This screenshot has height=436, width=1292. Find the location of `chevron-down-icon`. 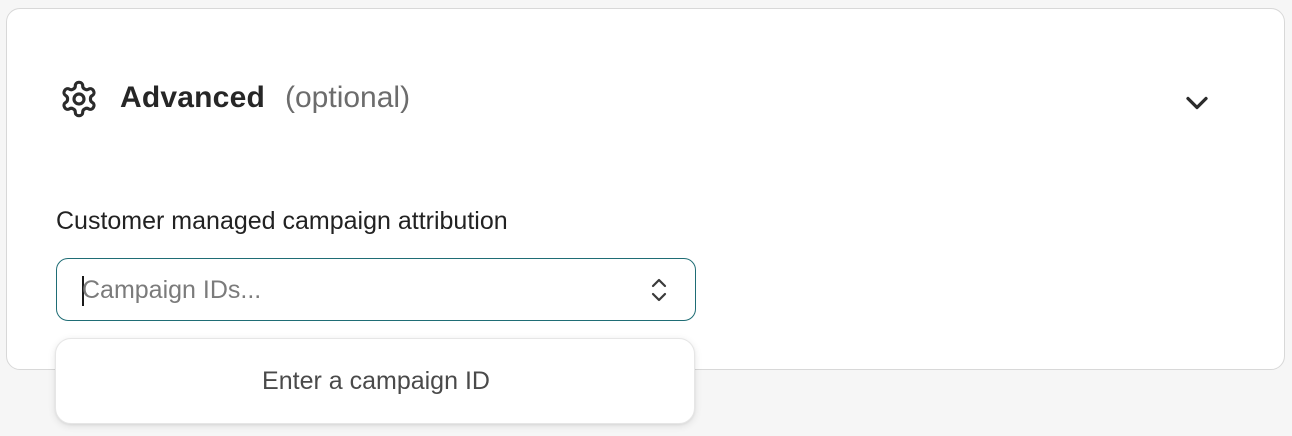

chevron-down-icon is located at coordinates (1197, 103).